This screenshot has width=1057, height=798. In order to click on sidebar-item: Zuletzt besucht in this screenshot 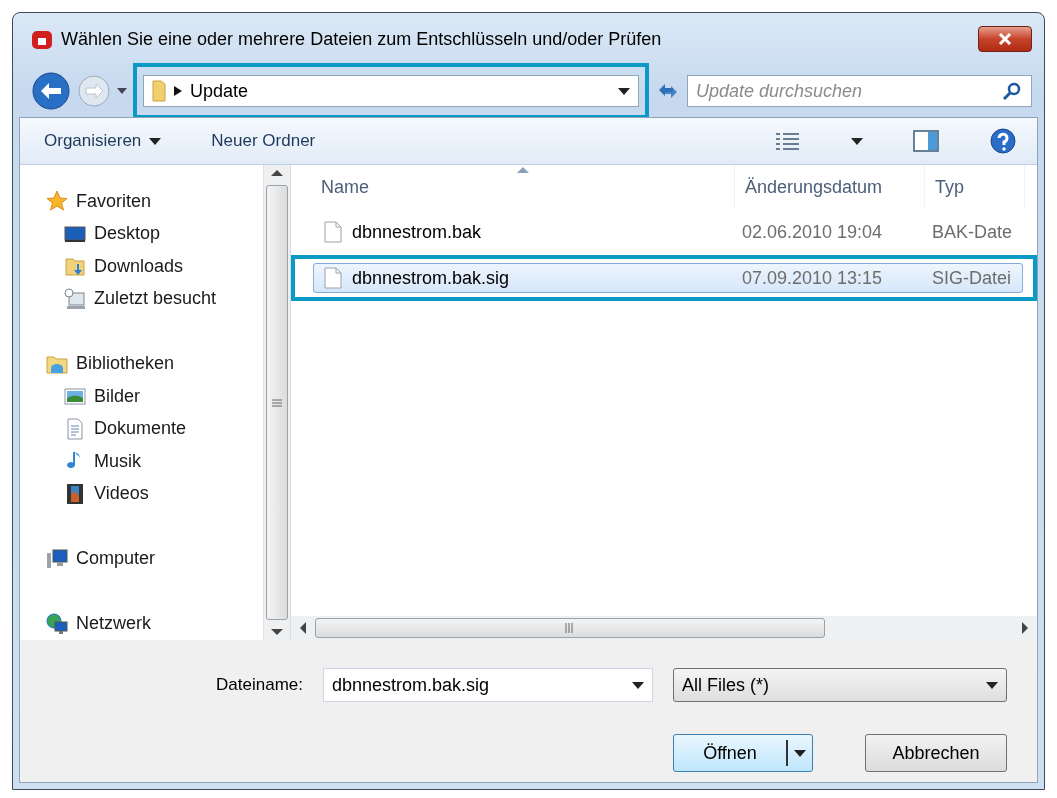, I will do `click(154, 298)`.